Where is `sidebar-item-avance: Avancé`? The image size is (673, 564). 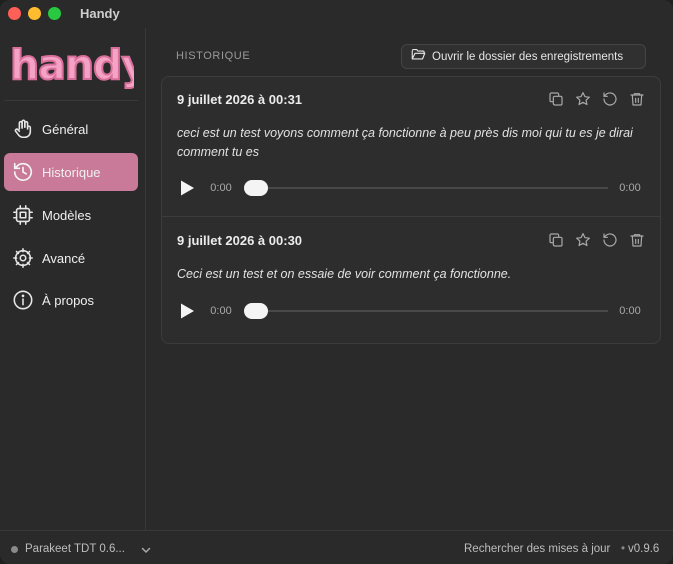
sidebar-item-avance: Avancé is located at coordinates (71, 258).